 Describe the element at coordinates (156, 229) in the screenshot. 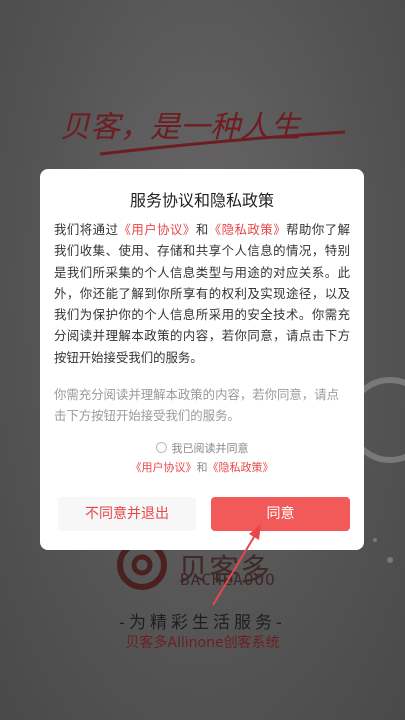

I see `user-agreement-link: 《用户协议》` at that location.